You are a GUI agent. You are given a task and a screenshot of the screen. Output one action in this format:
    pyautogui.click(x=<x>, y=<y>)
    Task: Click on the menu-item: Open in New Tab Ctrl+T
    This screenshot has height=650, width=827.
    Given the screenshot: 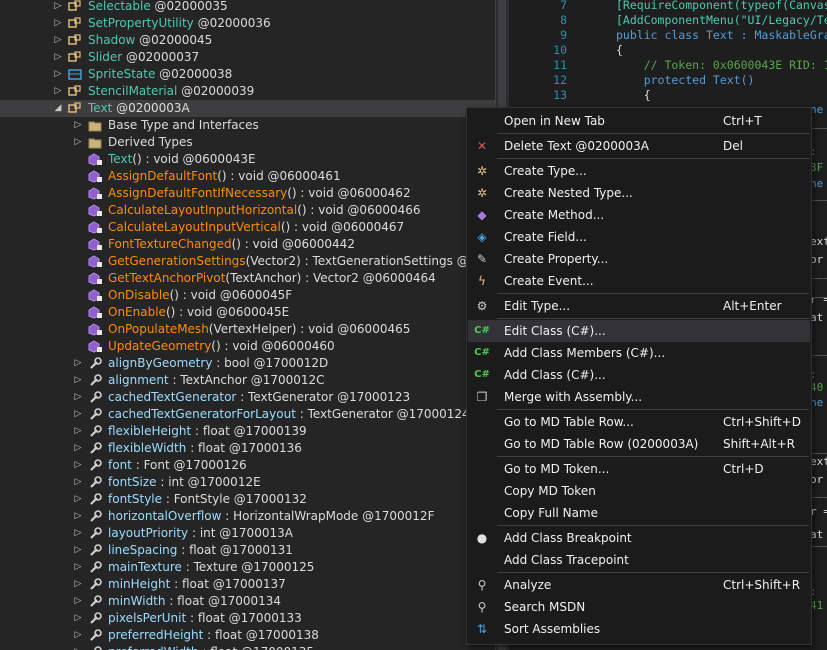 What is the action you would take?
    pyautogui.click(x=639, y=121)
    